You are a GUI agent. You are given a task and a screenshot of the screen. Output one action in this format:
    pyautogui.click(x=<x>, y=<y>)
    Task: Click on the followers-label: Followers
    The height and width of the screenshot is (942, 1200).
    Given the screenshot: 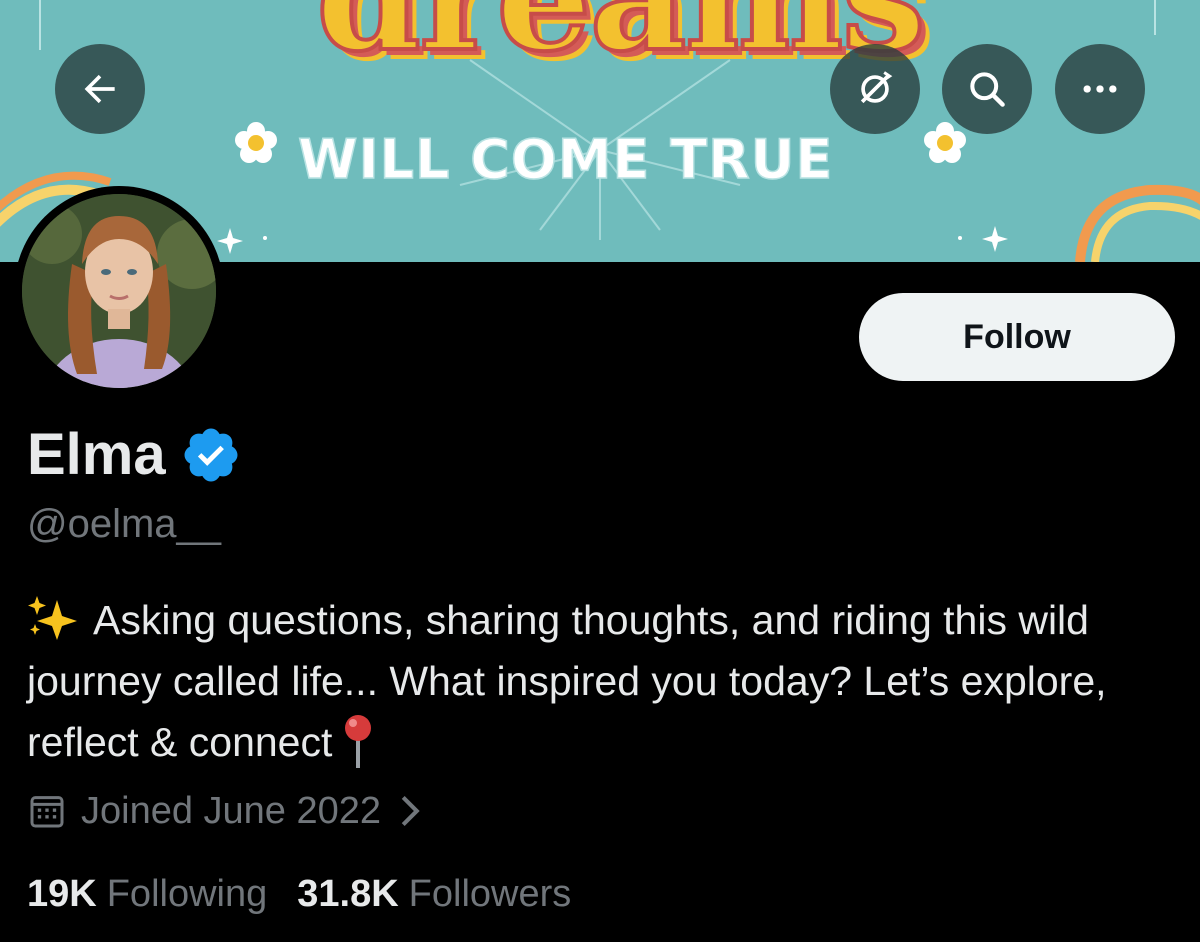 What is the action you would take?
    pyautogui.click(x=490, y=894)
    